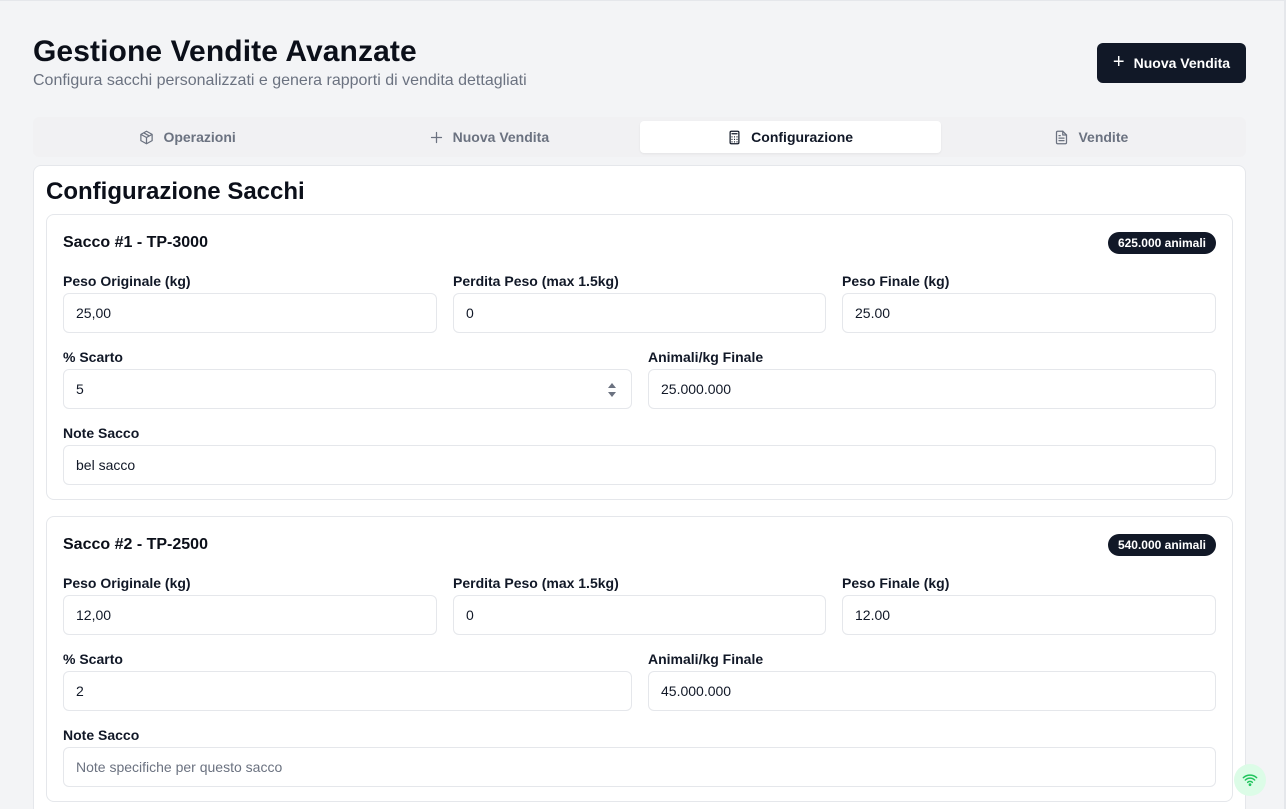 The height and width of the screenshot is (809, 1286). What do you see at coordinates (1118, 62) in the screenshot?
I see `plus-icon: +` at bounding box center [1118, 62].